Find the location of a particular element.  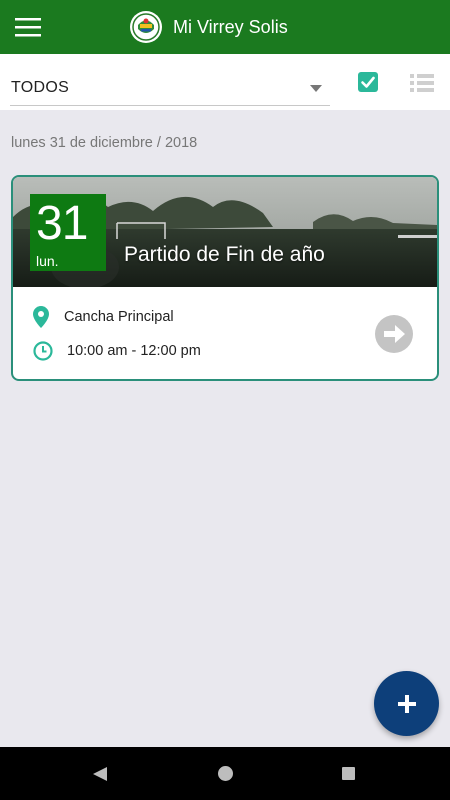

recents-icon is located at coordinates (348, 773).